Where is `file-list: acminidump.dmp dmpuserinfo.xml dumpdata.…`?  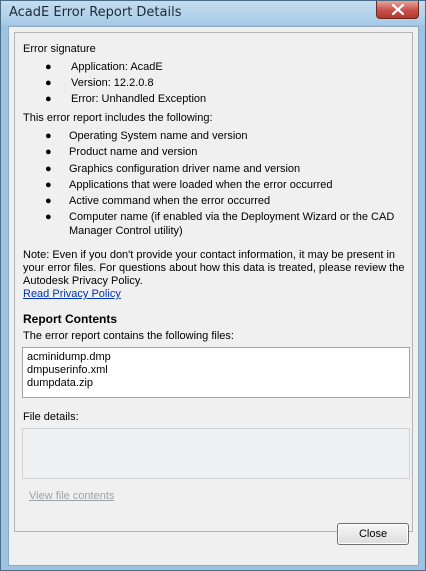 file-list: acminidump.dmp dmpuserinfo.xml dumpdata.… is located at coordinates (216, 372).